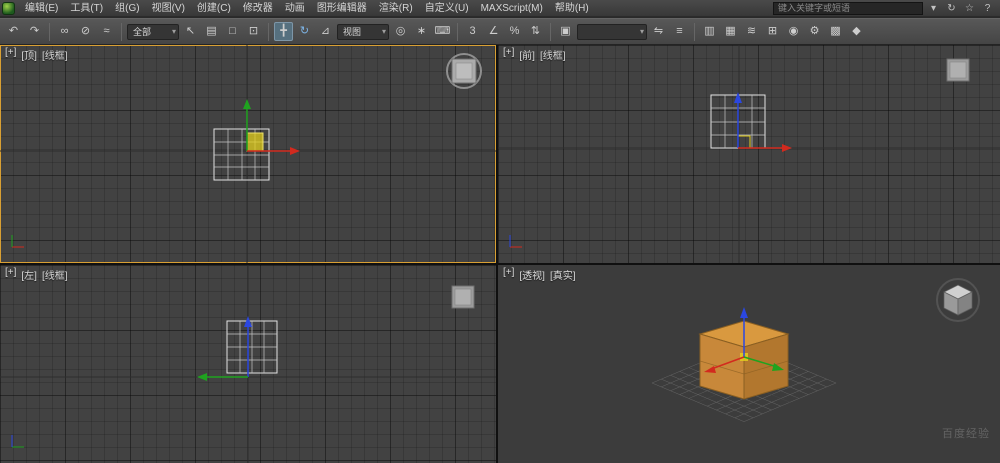 The width and height of the screenshot is (1000, 463). Describe the element at coordinates (8, 8) in the screenshot. I see `app-logo-icon` at that location.